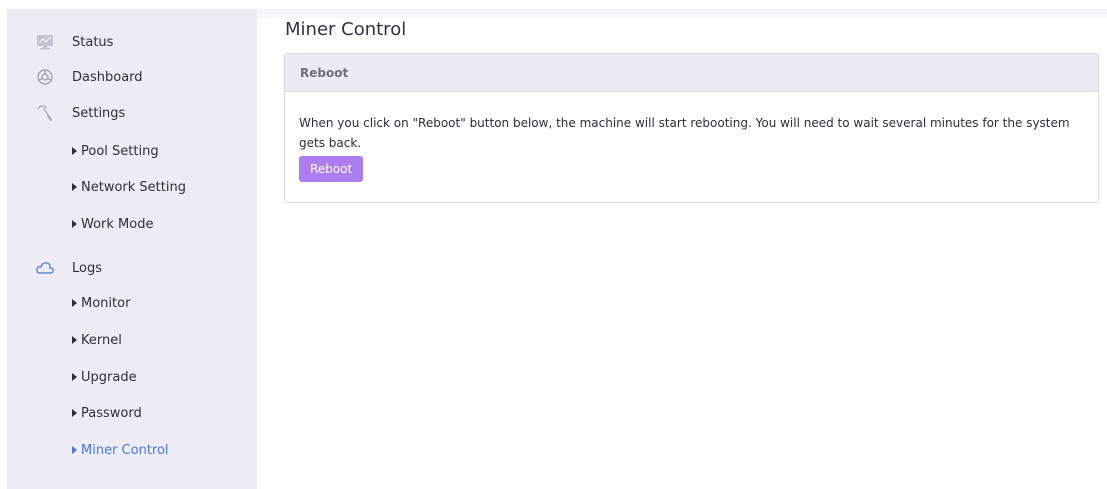  I want to click on cloud-icon, so click(45, 268).